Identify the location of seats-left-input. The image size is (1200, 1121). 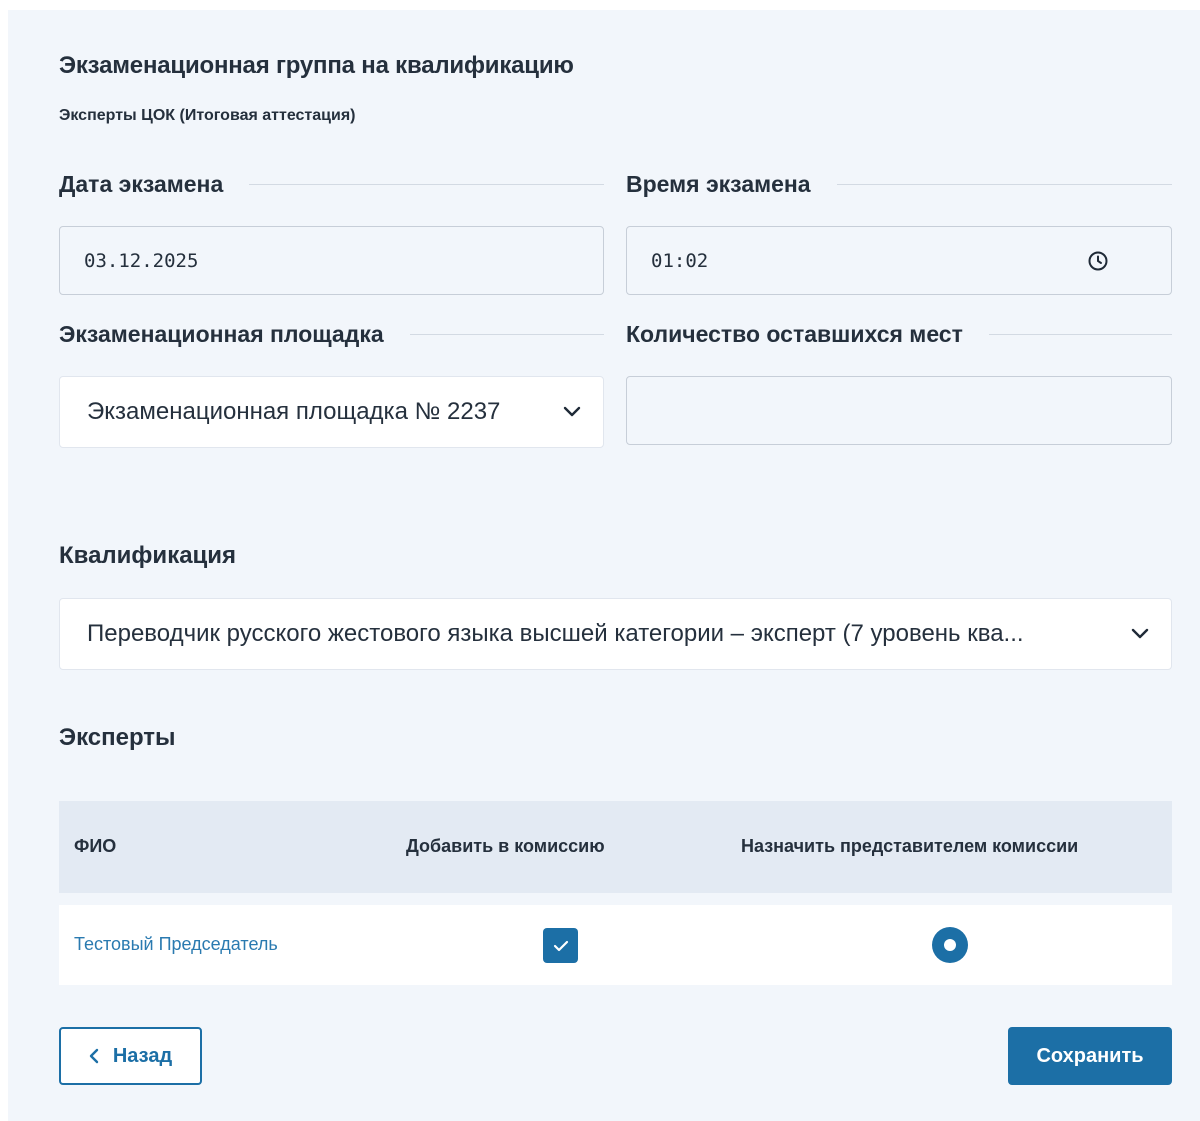
(899, 410).